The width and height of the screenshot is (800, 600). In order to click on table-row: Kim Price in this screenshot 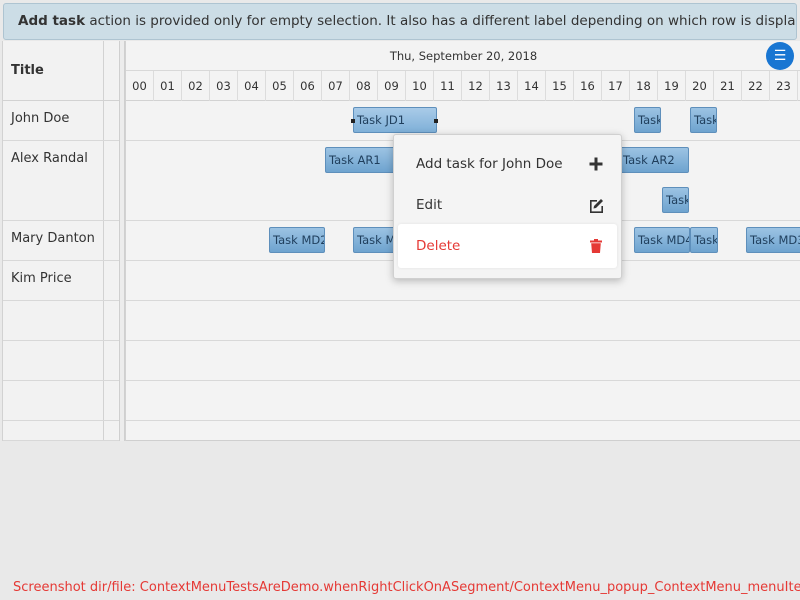, I will do `click(61, 281)`.